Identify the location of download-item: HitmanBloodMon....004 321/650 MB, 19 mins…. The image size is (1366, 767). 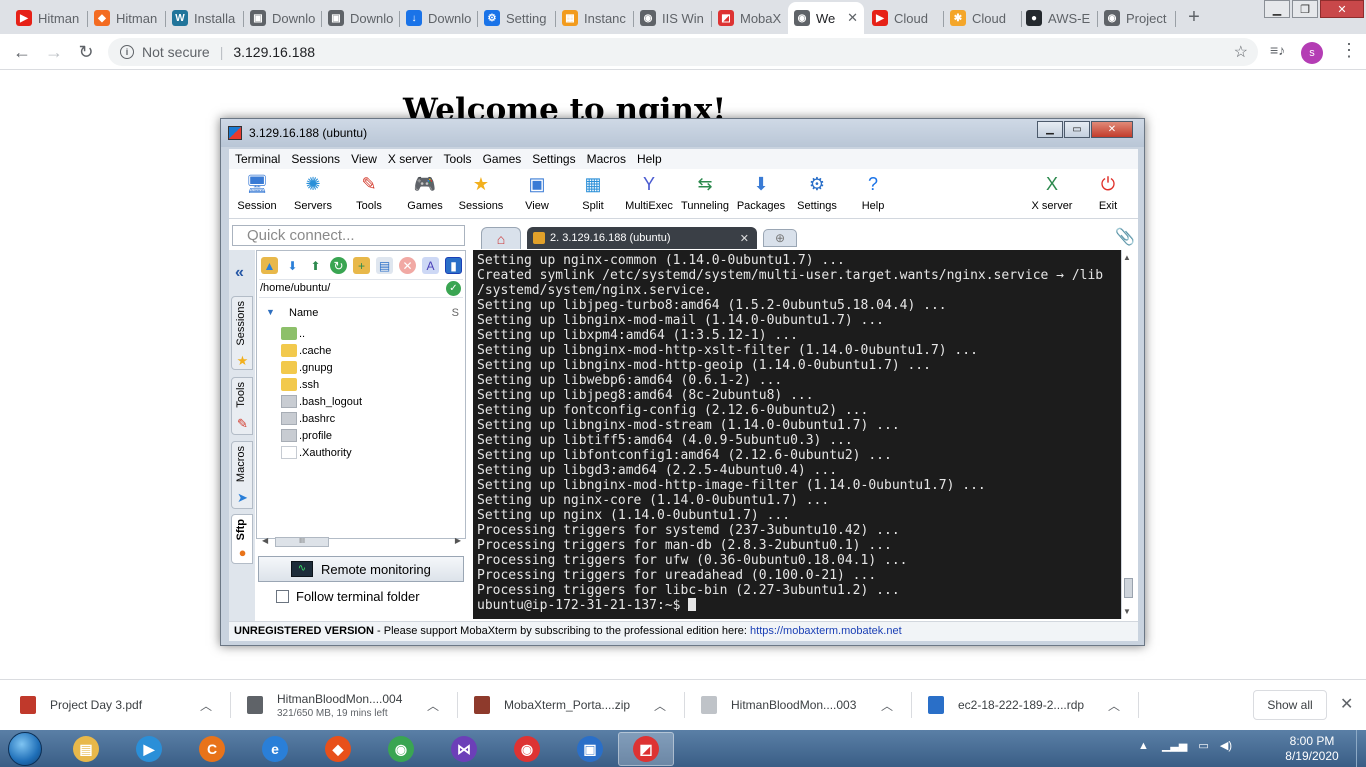
(357, 705).